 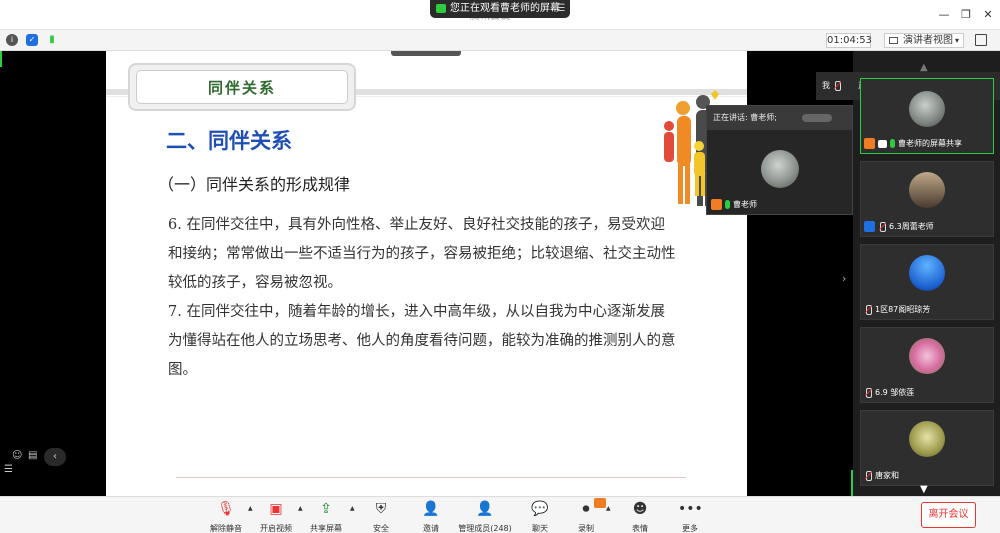 What do you see at coordinates (32, 40) in the screenshot?
I see `shield-icon: ✓` at bounding box center [32, 40].